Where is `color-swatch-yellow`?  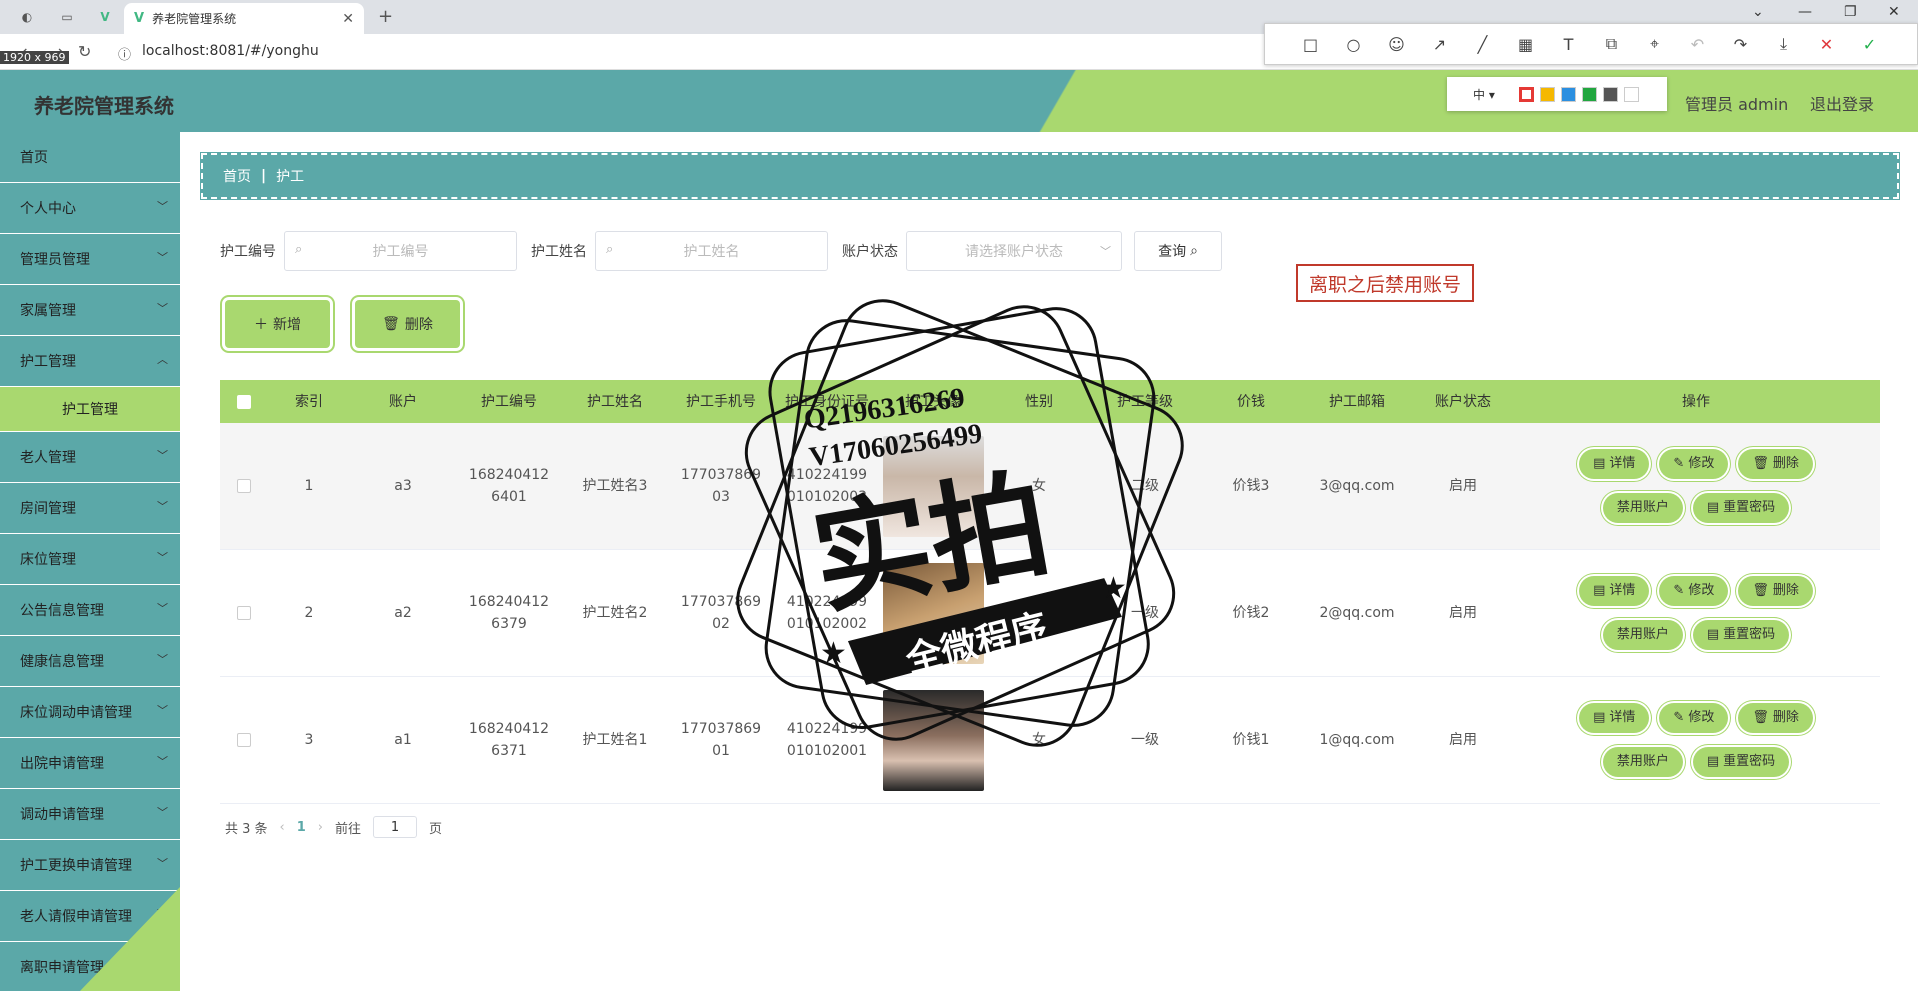 color-swatch-yellow is located at coordinates (1547, 94).